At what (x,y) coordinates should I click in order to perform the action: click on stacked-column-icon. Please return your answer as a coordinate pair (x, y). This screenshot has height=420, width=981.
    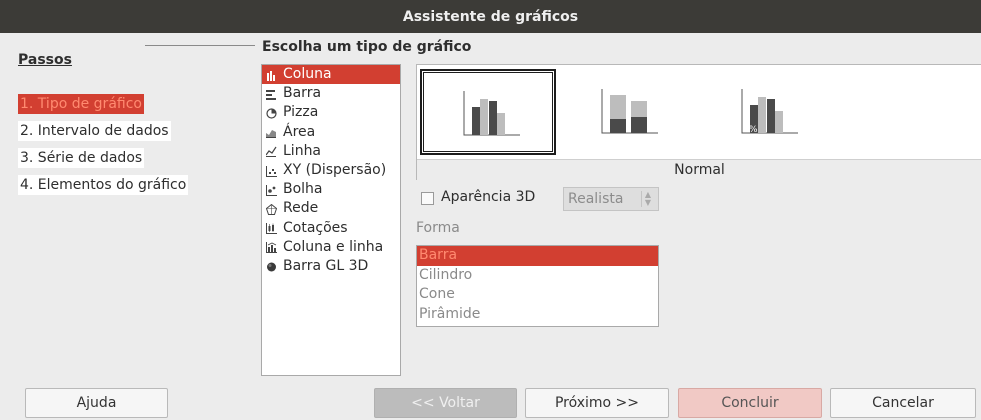
    Looking at the image, I should click on (629, 111).